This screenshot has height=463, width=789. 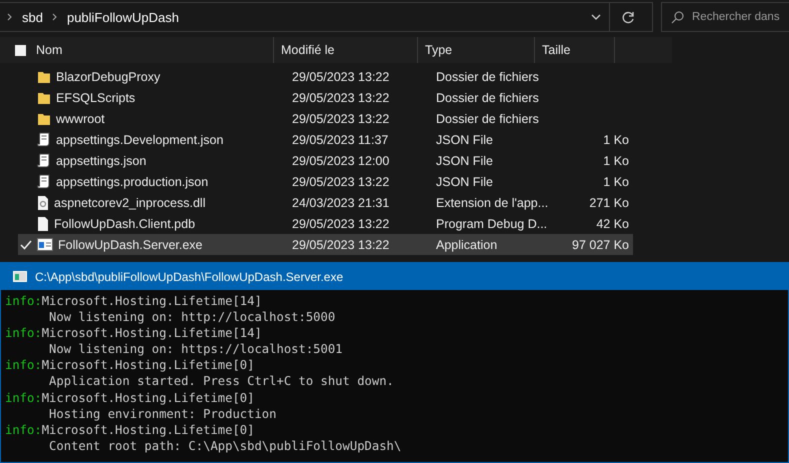 I want to click on column-header: Modifié le, so click(x=307, y=50).